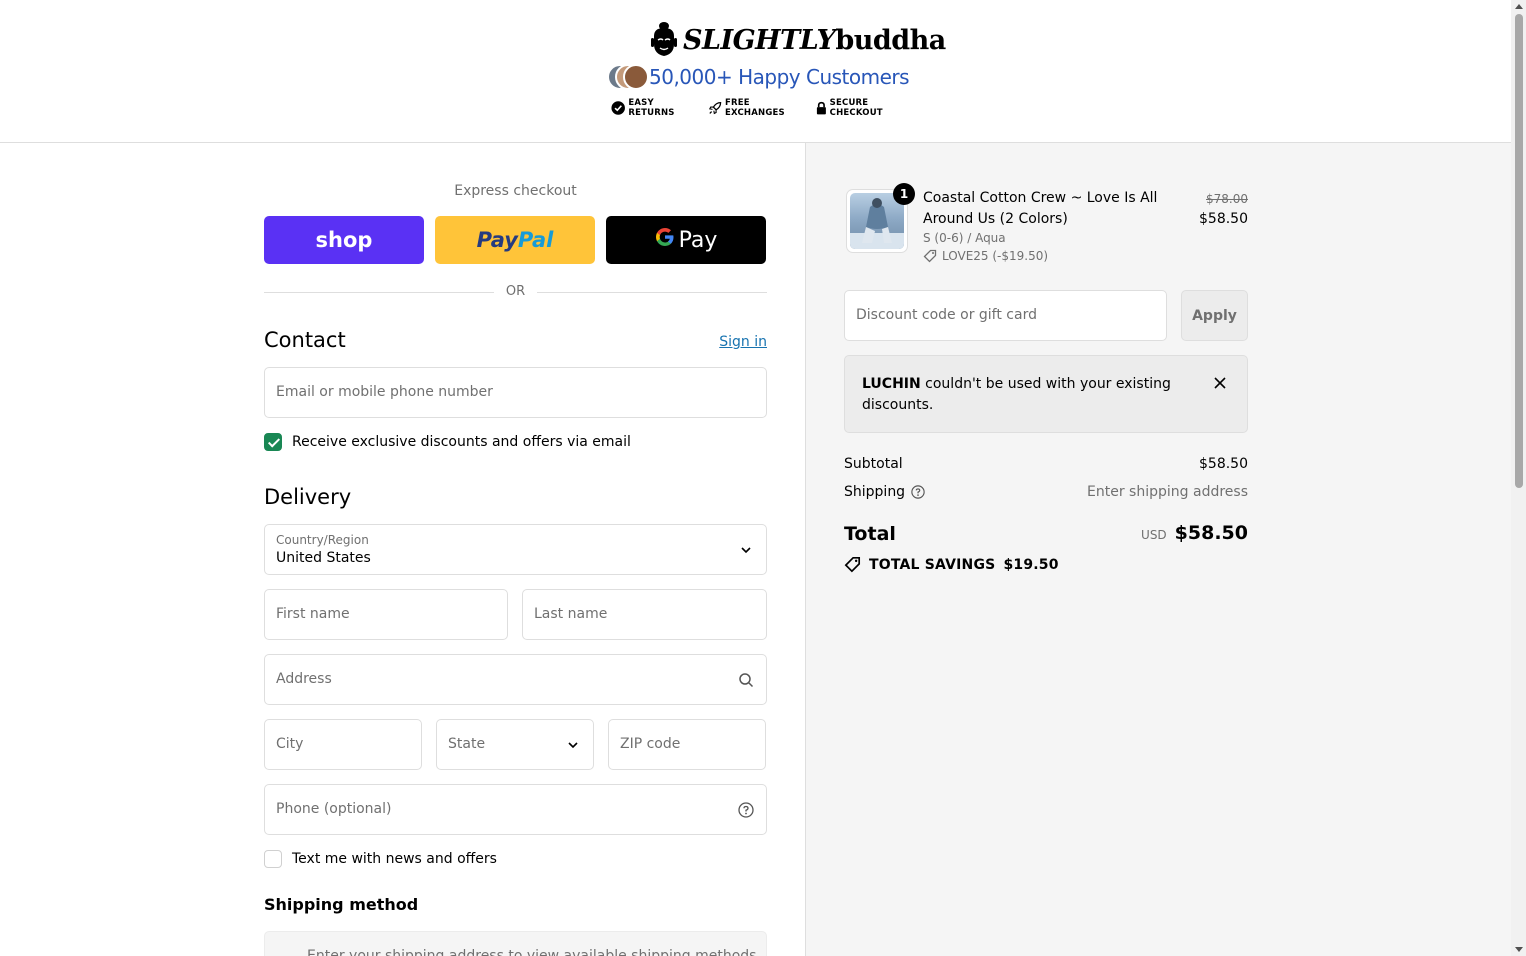  Describe the element at coordinates (1167, 492) in the screenshot. I see `shipping-value: Enter shipping address` at that location.